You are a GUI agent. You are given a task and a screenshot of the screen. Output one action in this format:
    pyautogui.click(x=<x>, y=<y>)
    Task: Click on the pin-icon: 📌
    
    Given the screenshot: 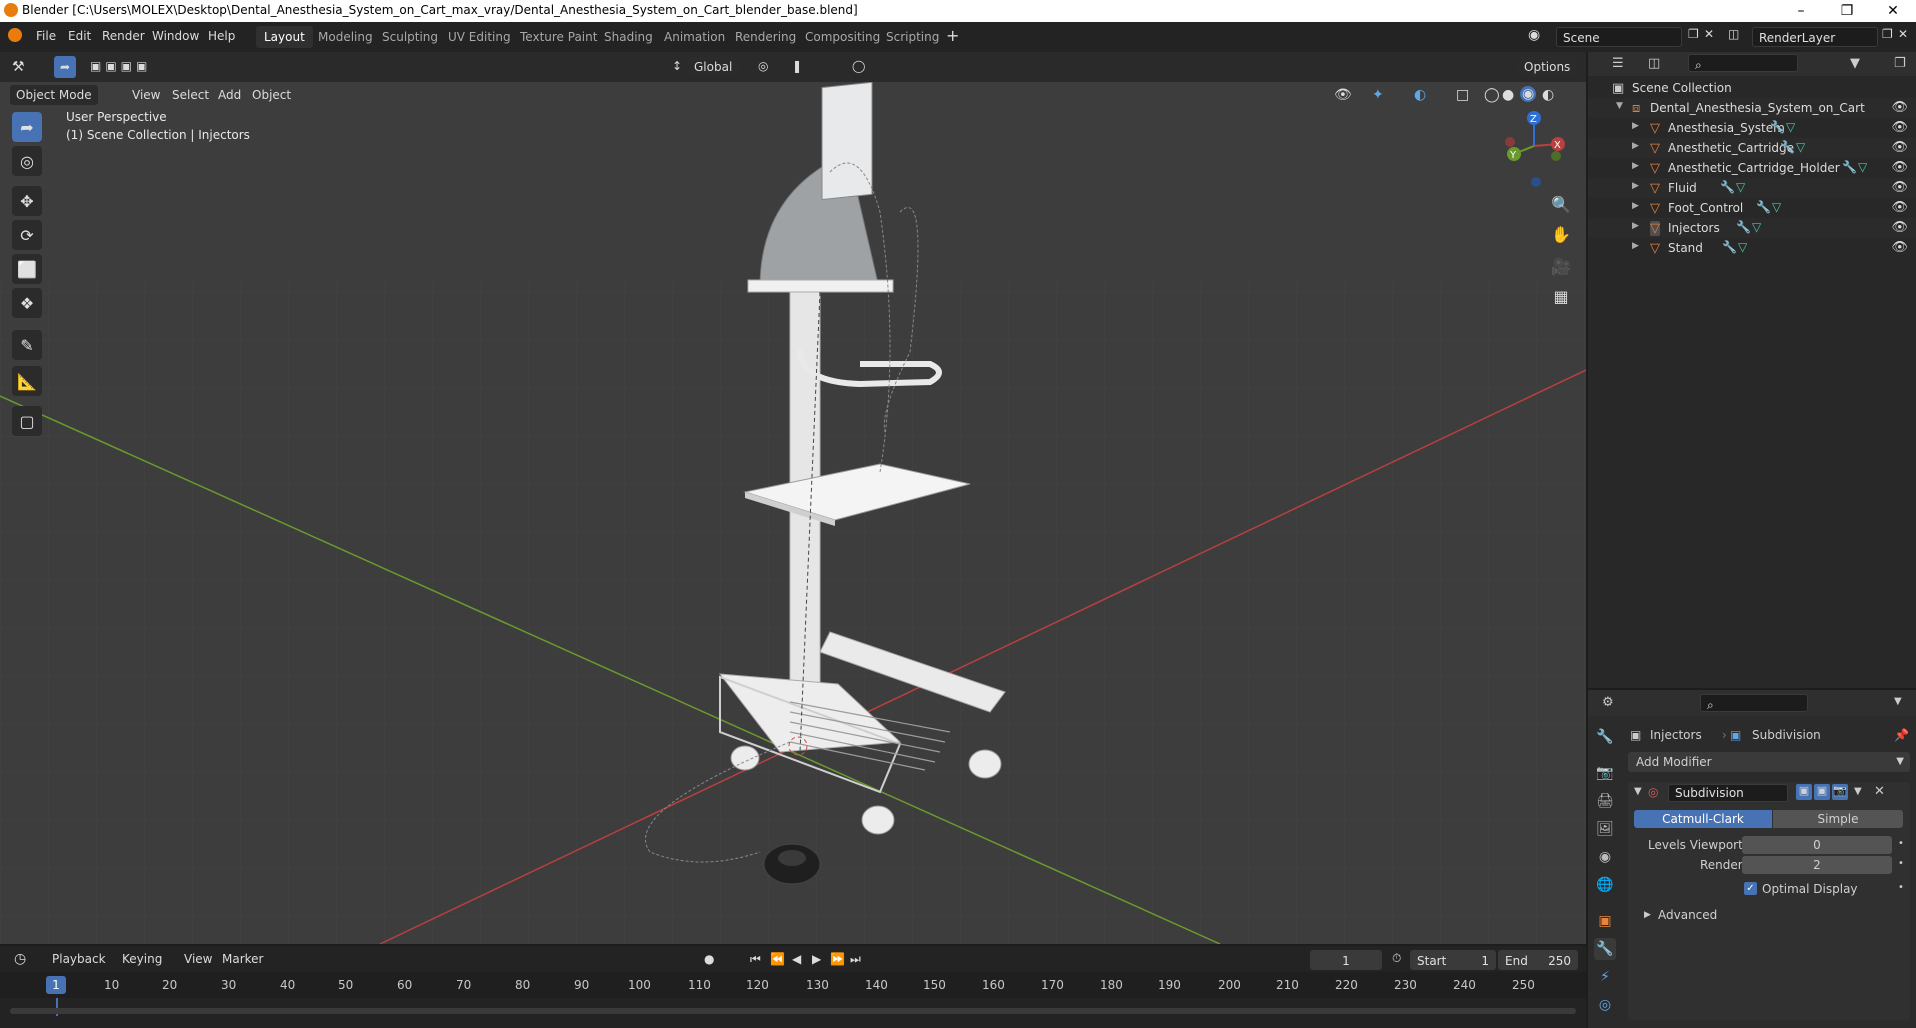 What is the action you would take?
    pyautogui.click(x=1901, y=735)
    